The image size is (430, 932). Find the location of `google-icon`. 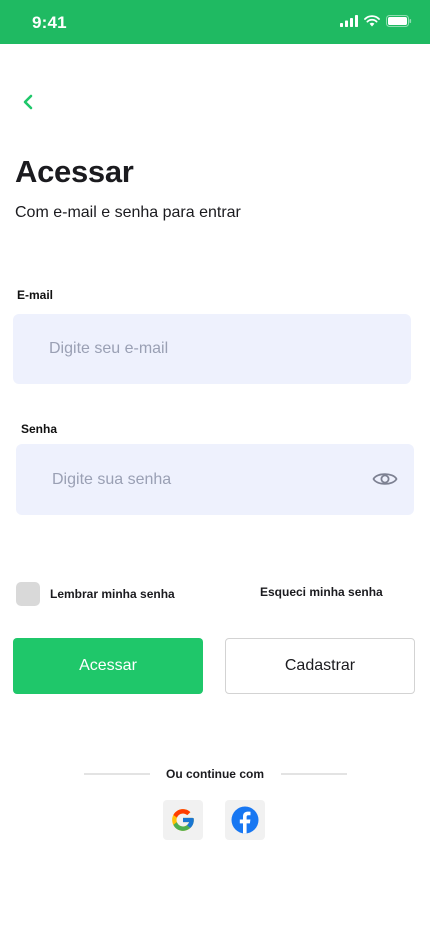

google-icon is located at coordinates (183, 820).